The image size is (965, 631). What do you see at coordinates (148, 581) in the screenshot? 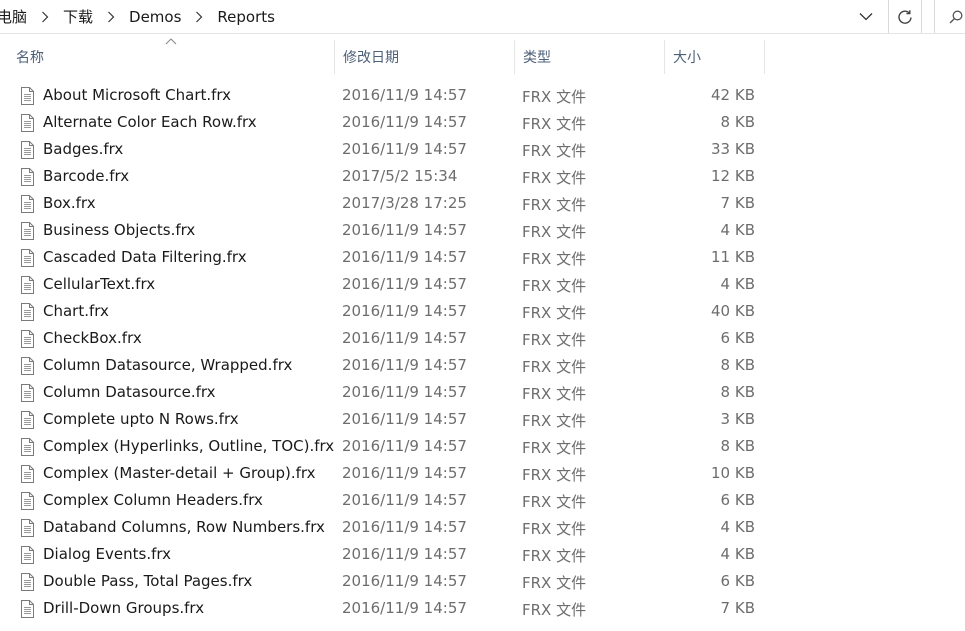
I see `file-name: Double Pass, Total Pages.frx` at bounding box center [148, 581].